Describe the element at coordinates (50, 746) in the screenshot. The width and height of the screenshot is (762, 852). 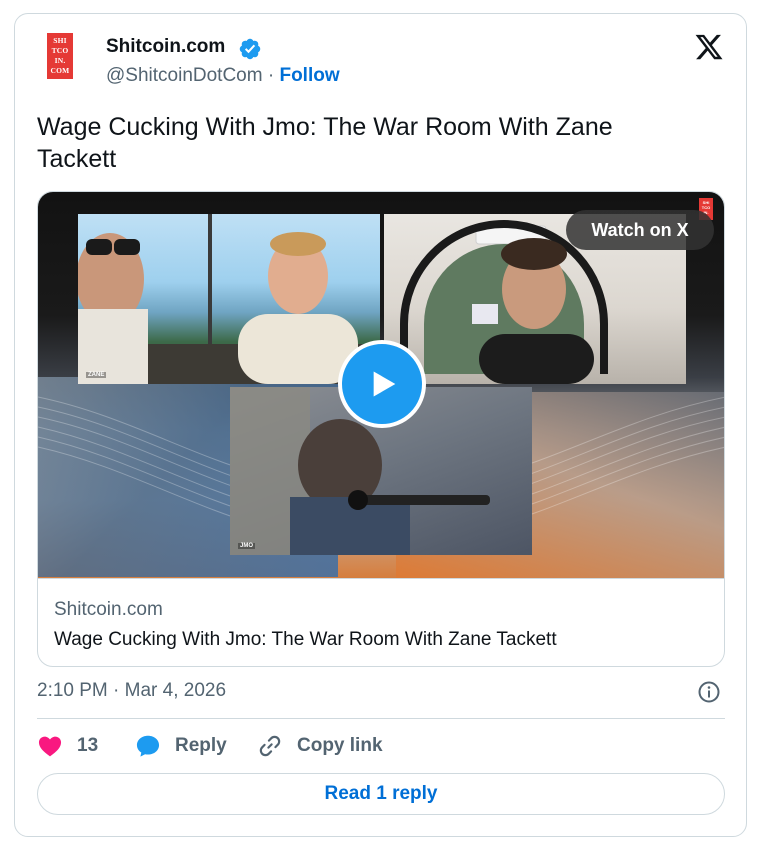
I see `heart-icon` at that location.